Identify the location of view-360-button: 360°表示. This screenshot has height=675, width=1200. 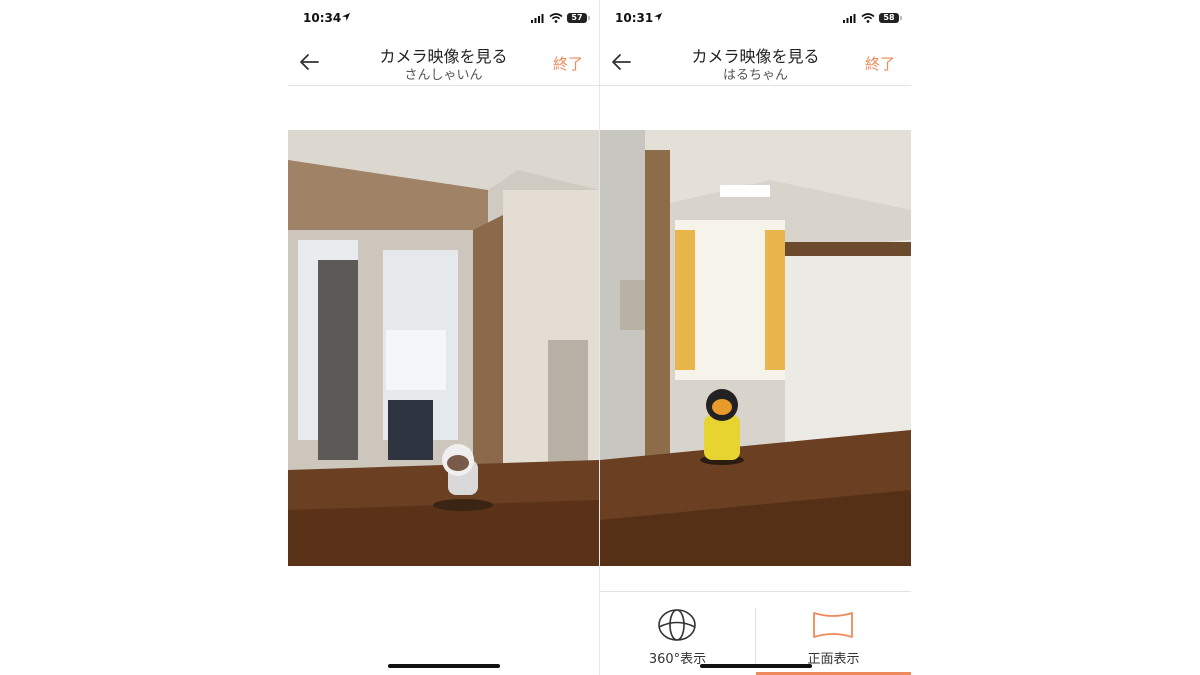
(677, 633).